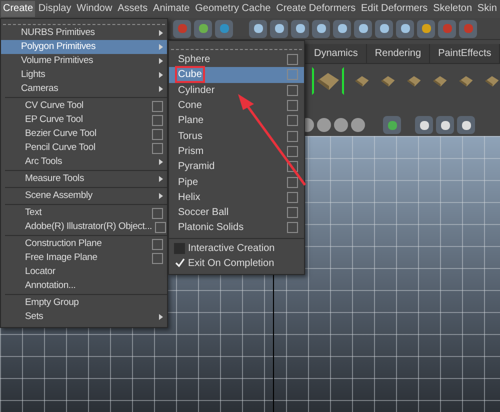  Describe the element at coordinates (86, 162) in the screenshot. I see `menu-item: Arc Tools` at that location.